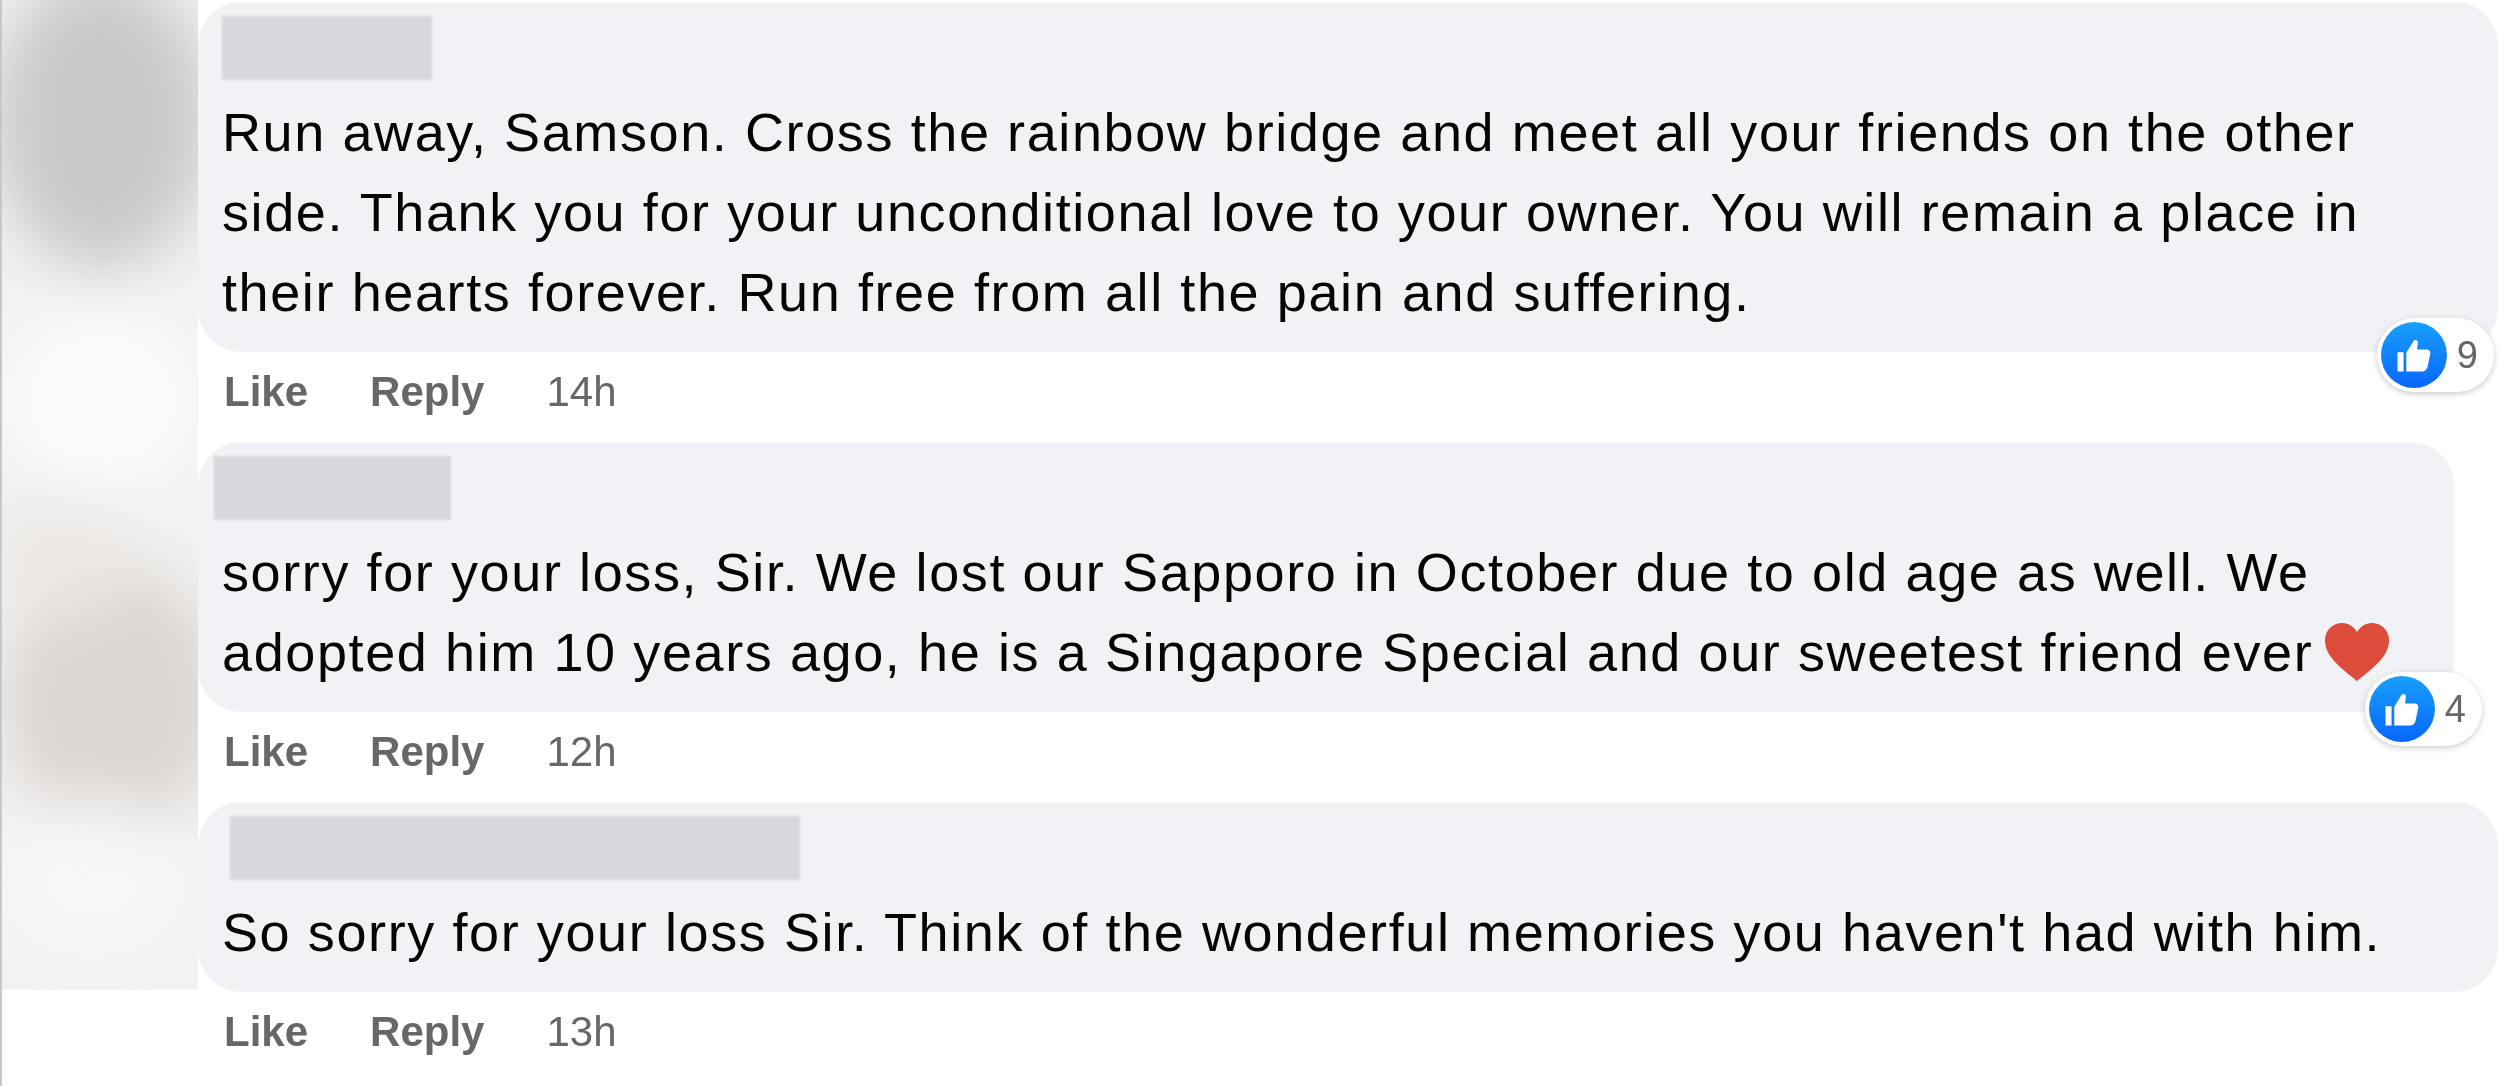 This screenshot has height=1086, width=2514. What do you see at coordinates (581, 1032) in the screenshot?
I see `comment-time: 13h` at bounding box center [581, 1032].